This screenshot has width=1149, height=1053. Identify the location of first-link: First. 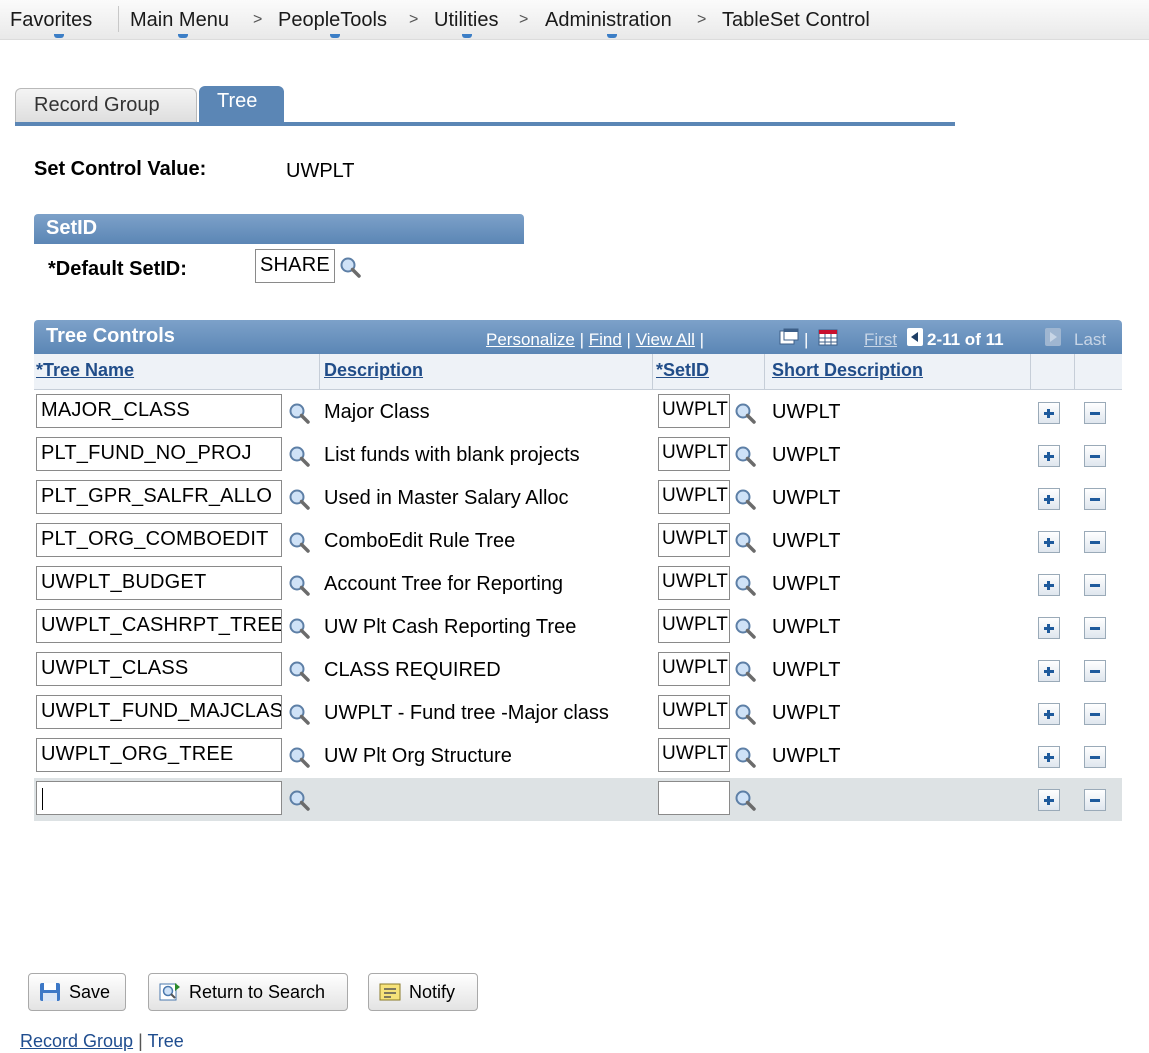
(880, 339).